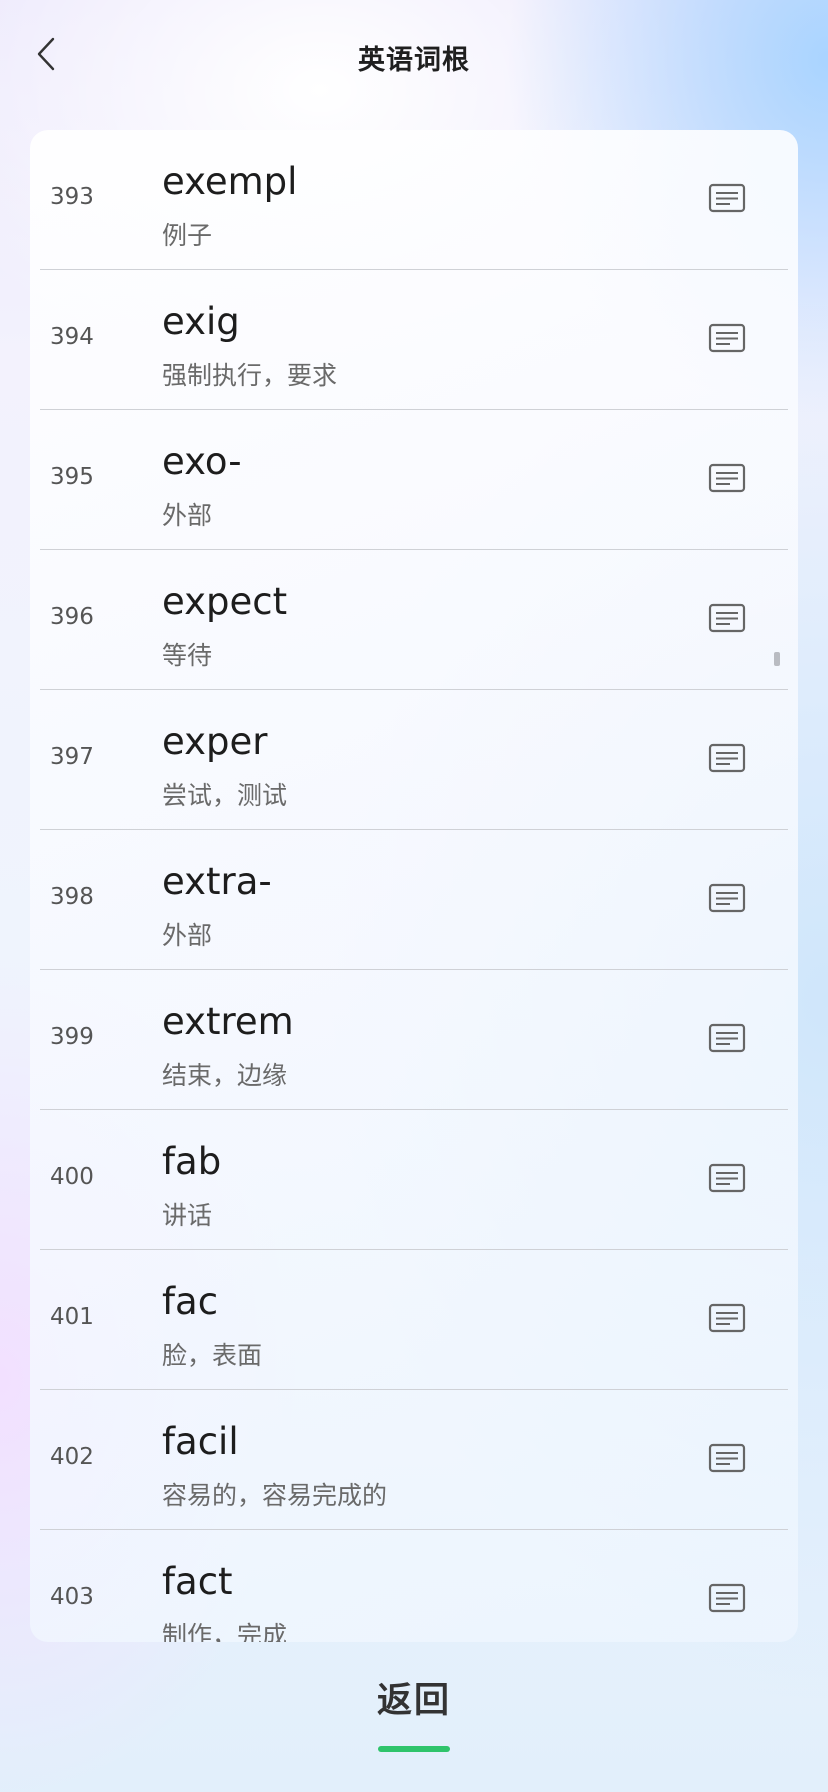 The height and width of the screenshot is (1792, 828). Describe the element at coordinates (72, 337) in the screenshot. I see `item-number: 394` at that location.